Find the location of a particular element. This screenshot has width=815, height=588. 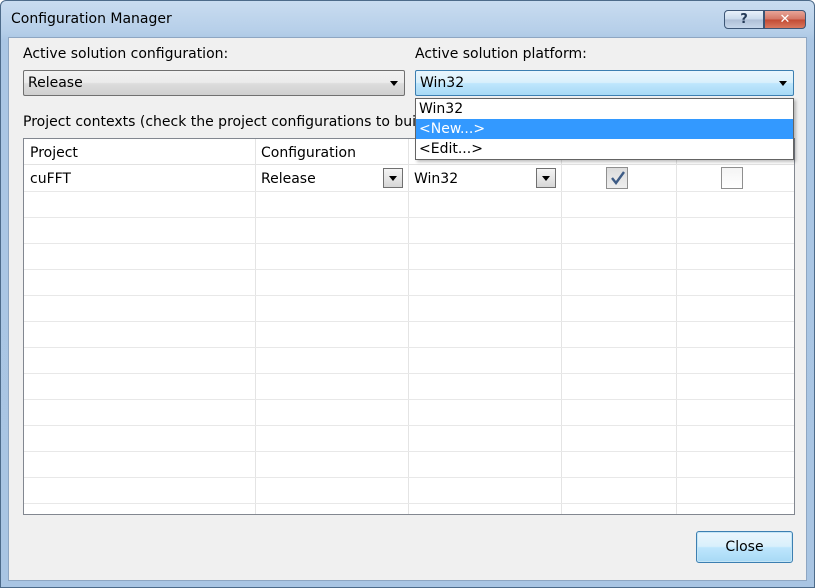

active-config-label: Active solution configuration: is located at coordinates (126, 54).